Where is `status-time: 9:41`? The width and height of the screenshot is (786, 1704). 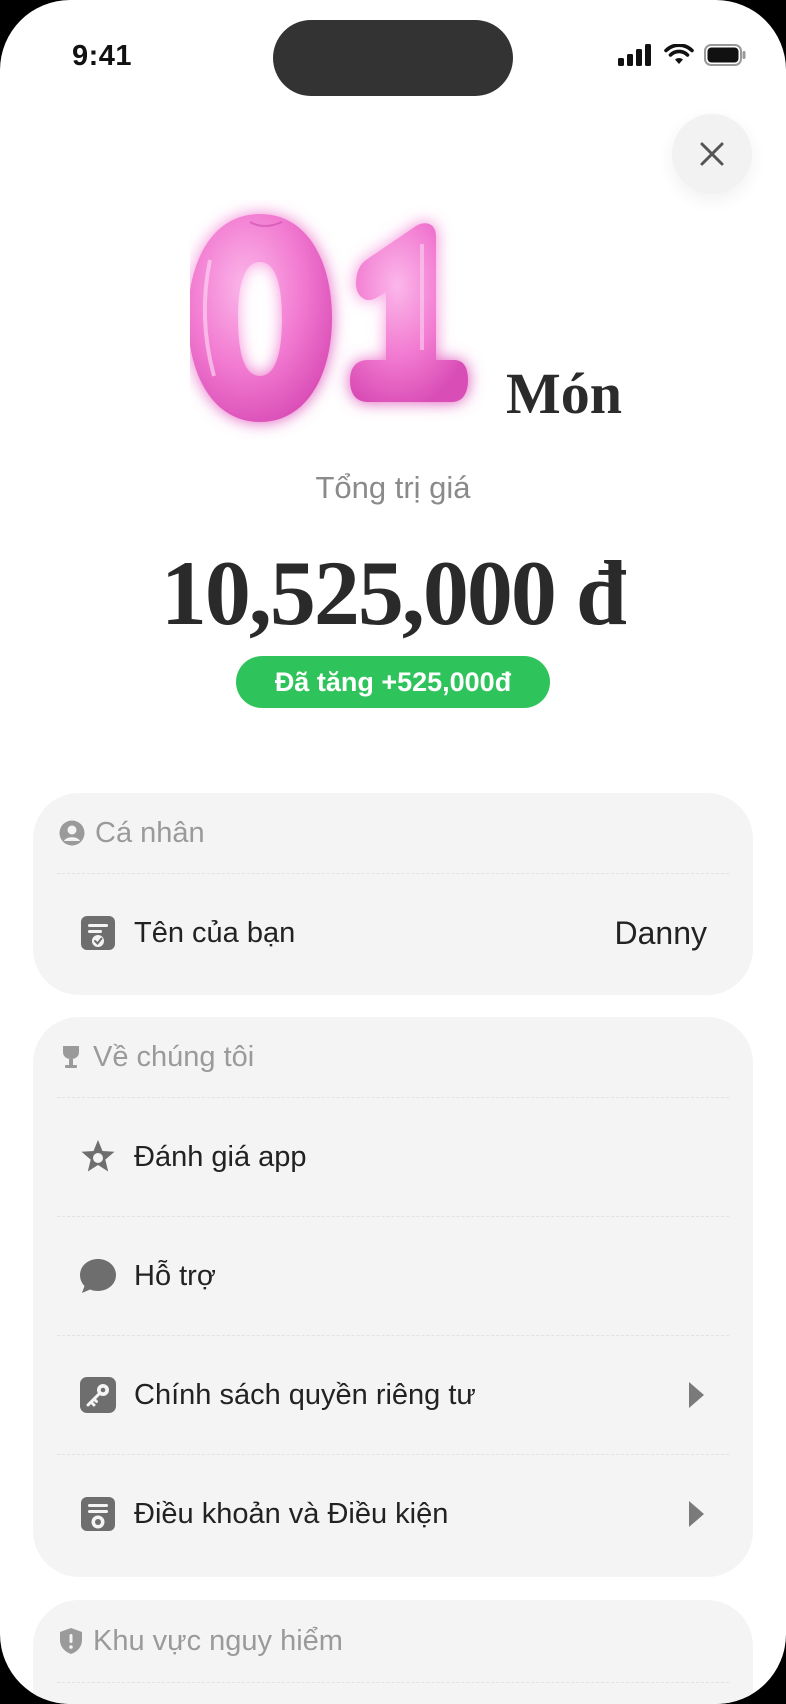
status-time: 9:41 is located at coordinates (102, 56).